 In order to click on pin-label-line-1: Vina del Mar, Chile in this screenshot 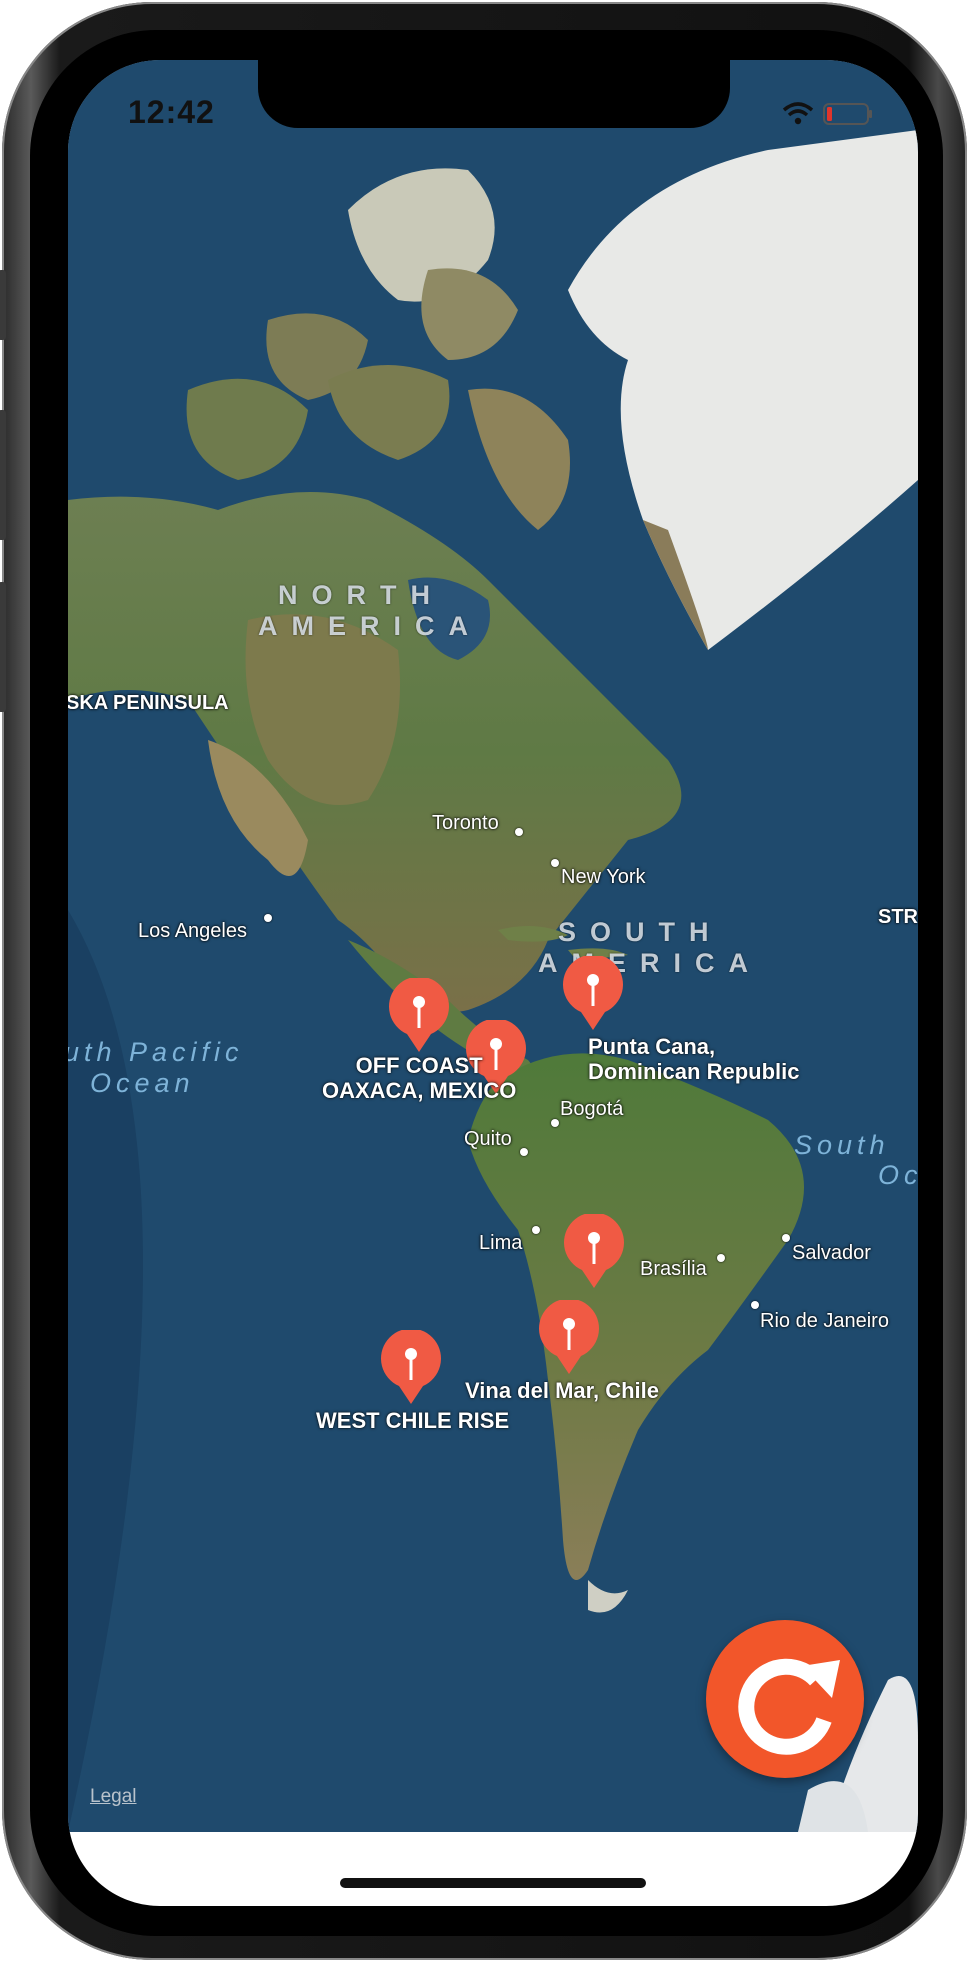, I will do `click(562, 1390)`.